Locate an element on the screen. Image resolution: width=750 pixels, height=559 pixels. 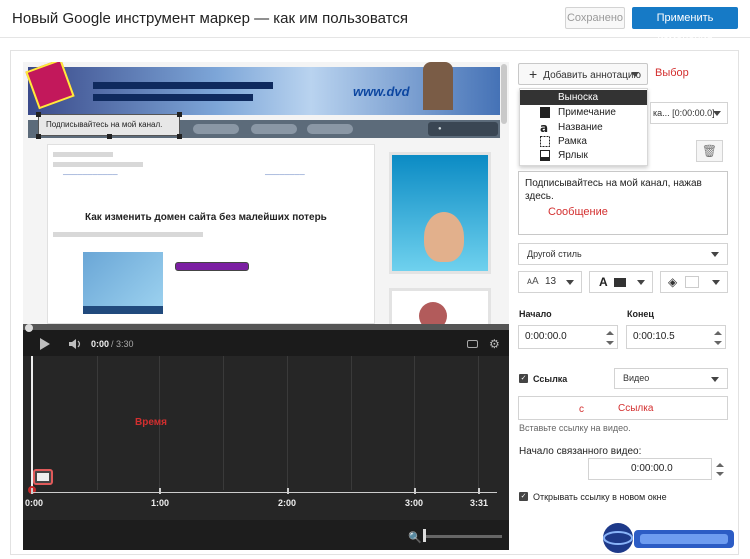
link-type-select: Видео is located at coordinates (671, 378).